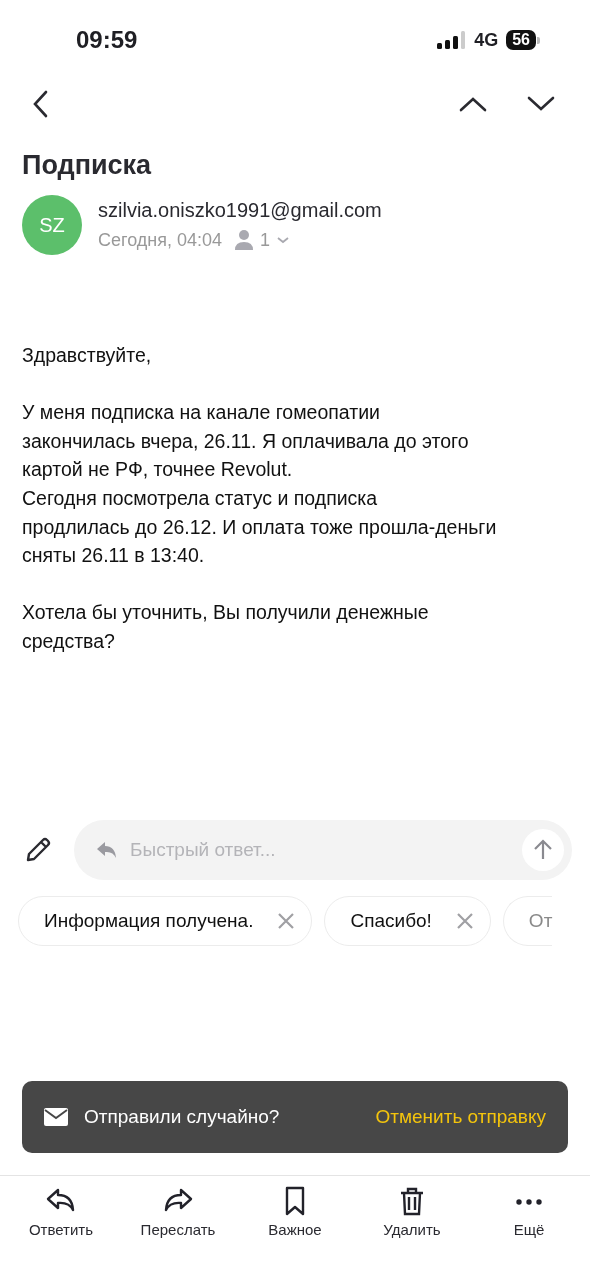  What do you see at coordinates (486, 40) in the screenshot?
I see `network-label: 4G` at bounding box center [486, 40].